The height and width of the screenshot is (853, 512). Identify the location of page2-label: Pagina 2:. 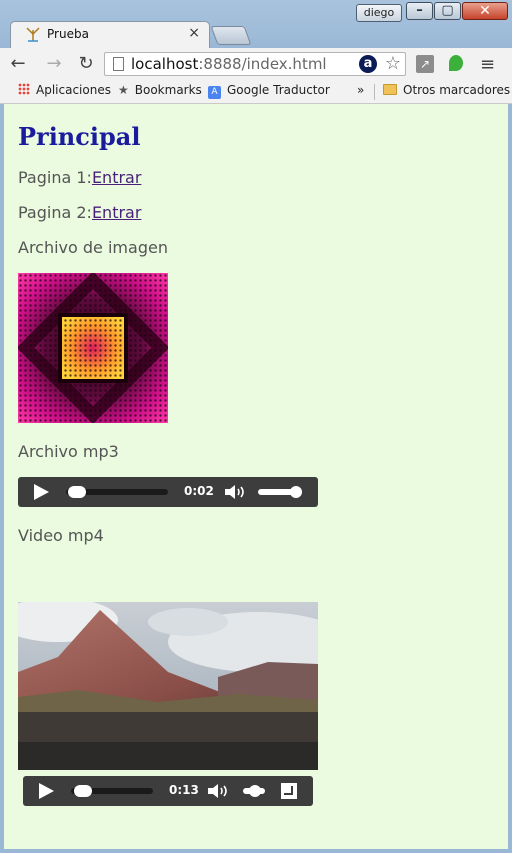
(55, 212).